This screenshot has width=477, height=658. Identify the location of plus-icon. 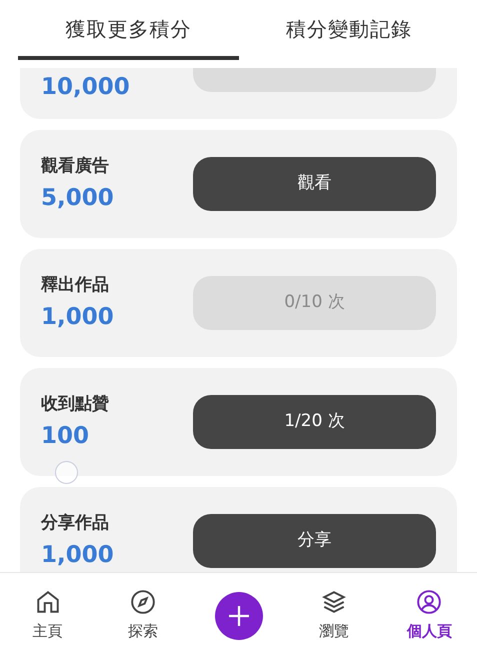
(238, 616).